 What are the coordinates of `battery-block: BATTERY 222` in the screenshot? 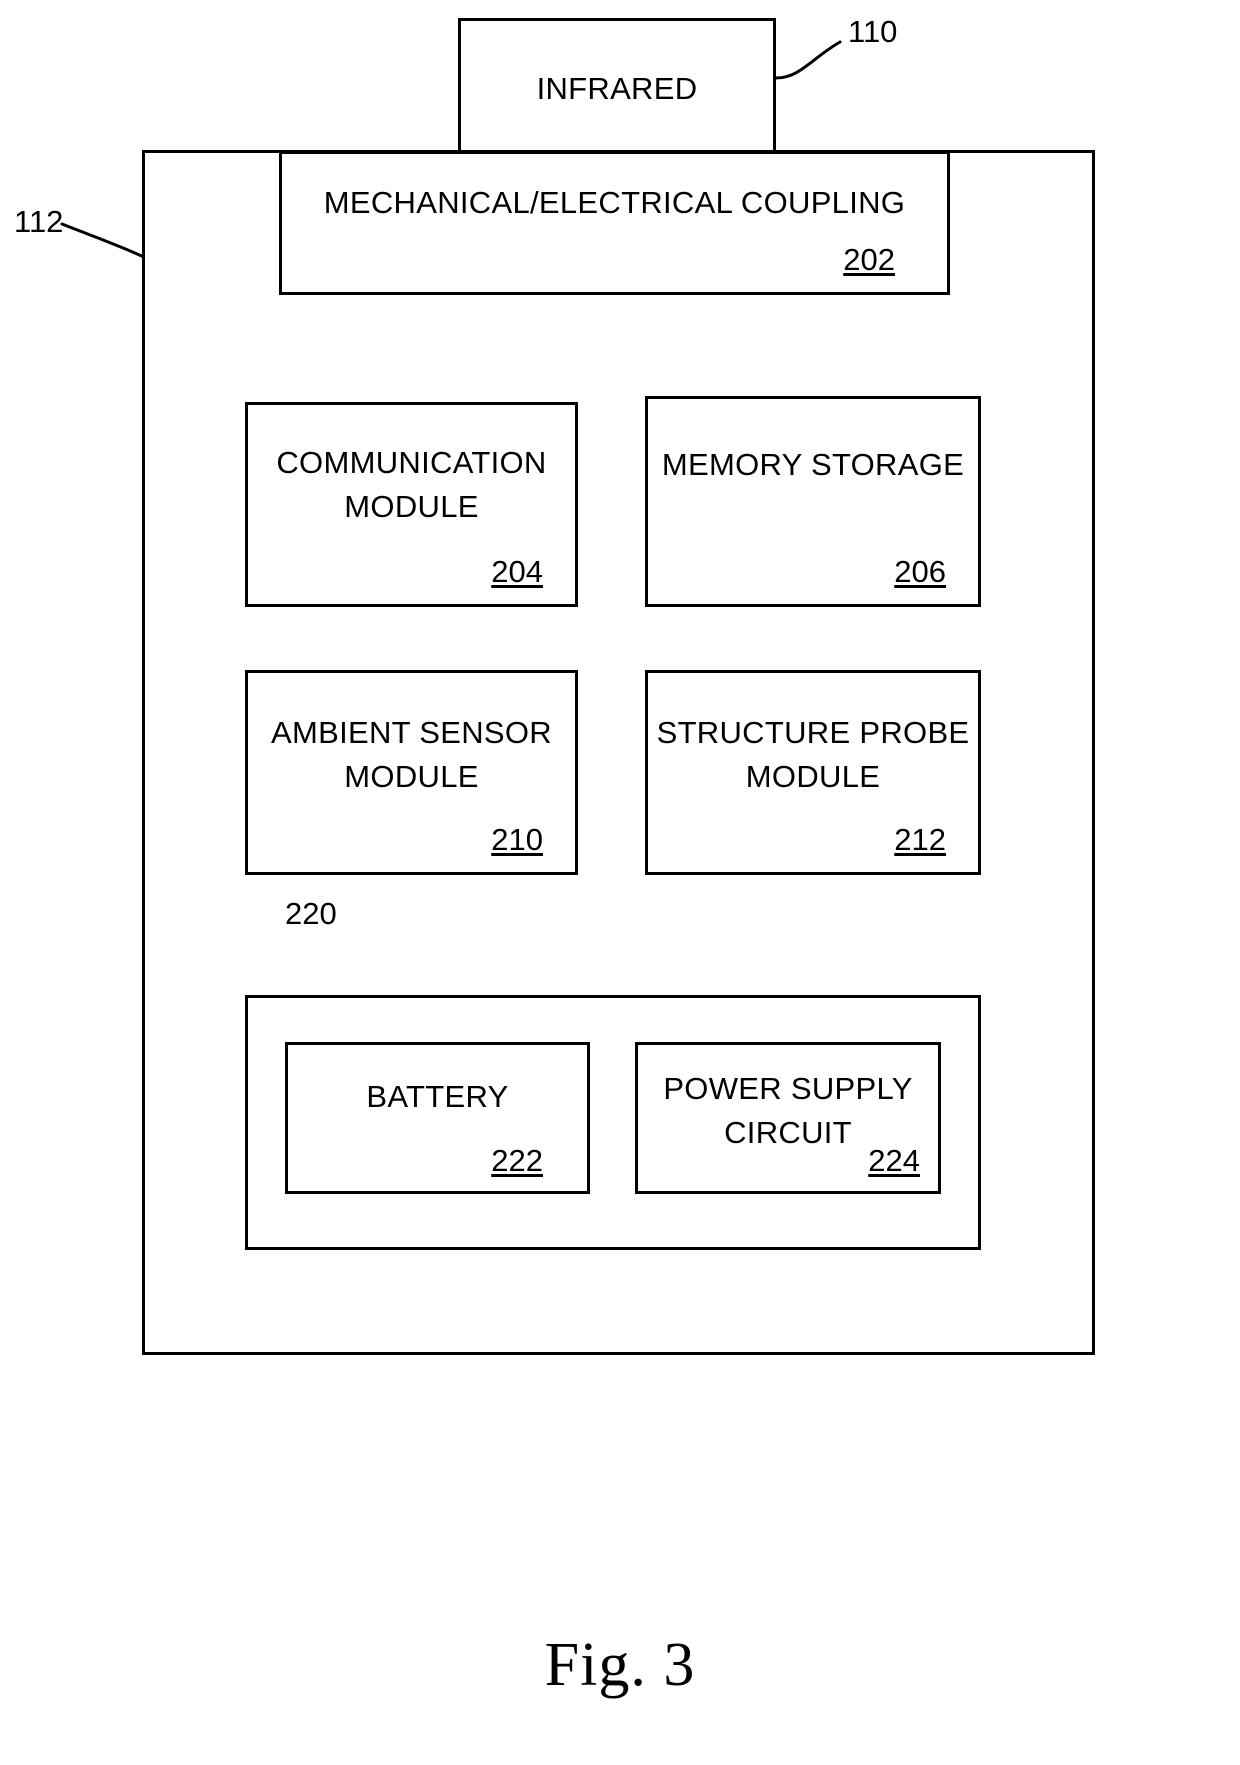 It's located at (437, 1118).